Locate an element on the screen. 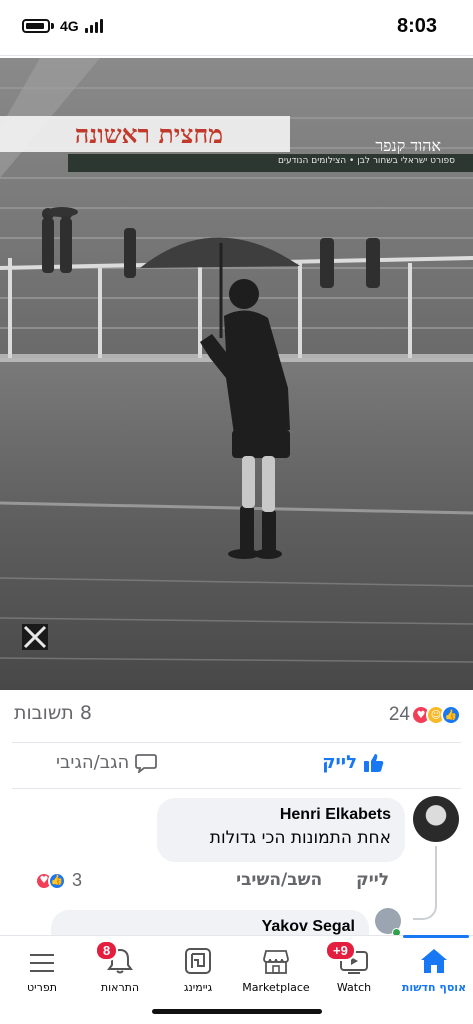 This screenshot has width=473, height=1024. menu-icon is located at coordinates (42, 963).